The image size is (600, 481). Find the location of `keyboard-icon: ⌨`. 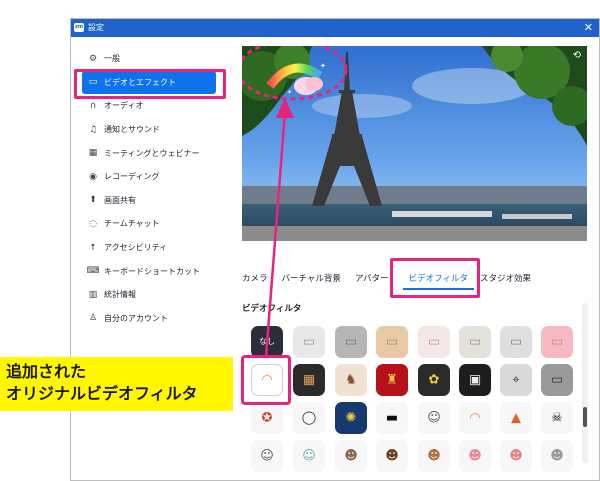

keyboard-icon: ⌨ is located at coordinates (93, 271).